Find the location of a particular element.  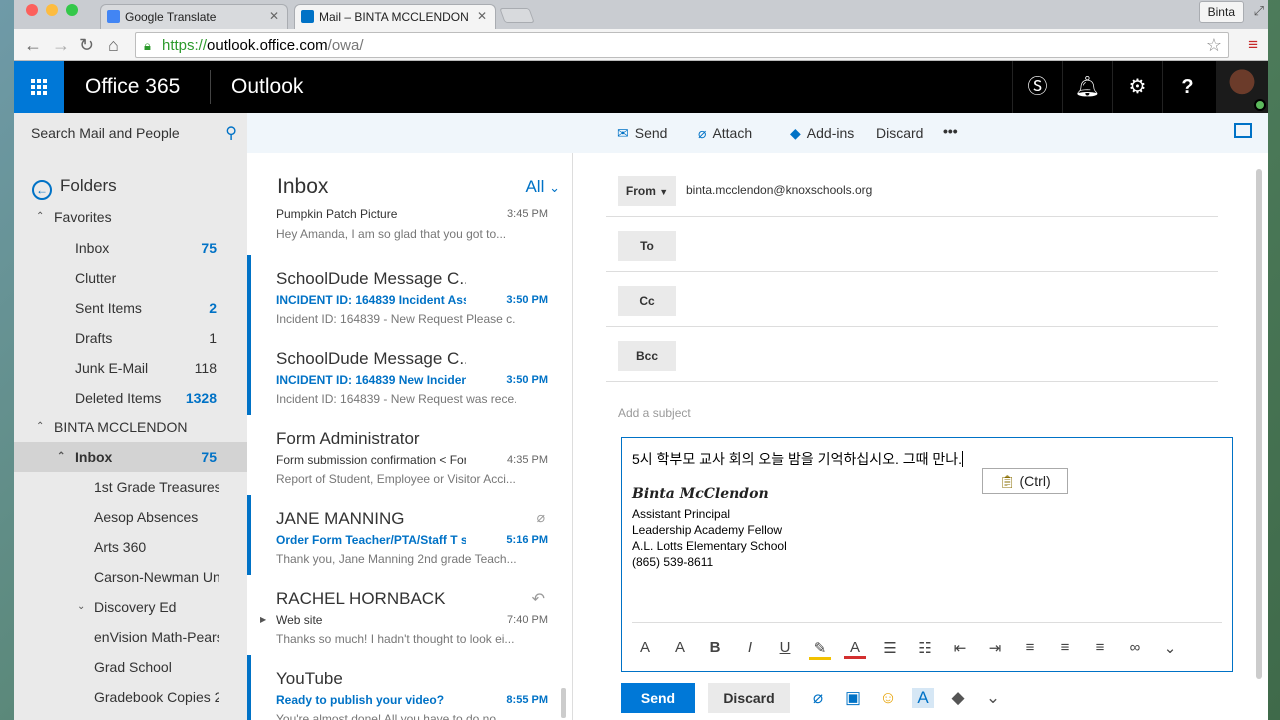

folder-item-inbox: Inbox 75 is located at coordinates (130, 248).